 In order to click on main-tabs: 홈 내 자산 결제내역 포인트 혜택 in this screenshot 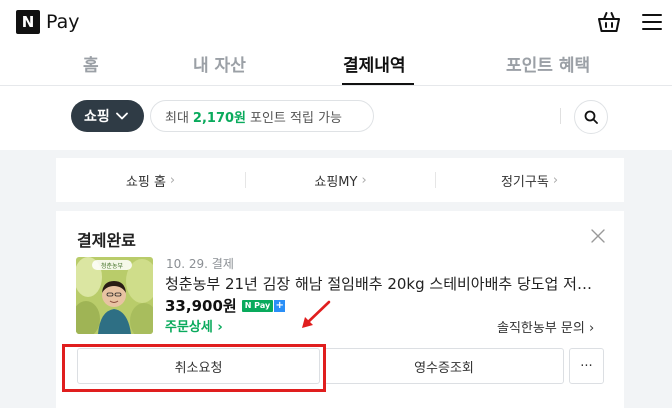, I will do `click(336, 65)`.